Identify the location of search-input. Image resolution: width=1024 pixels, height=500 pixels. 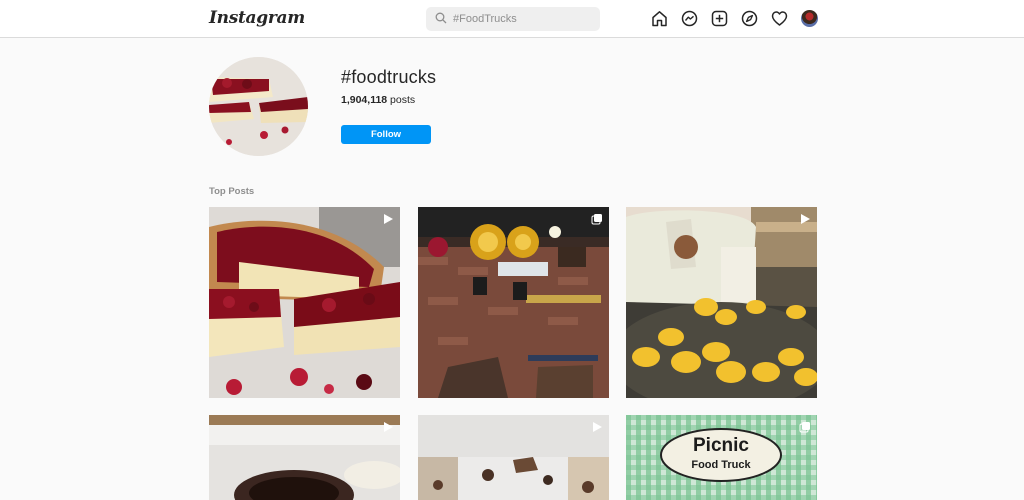
(523, 19).